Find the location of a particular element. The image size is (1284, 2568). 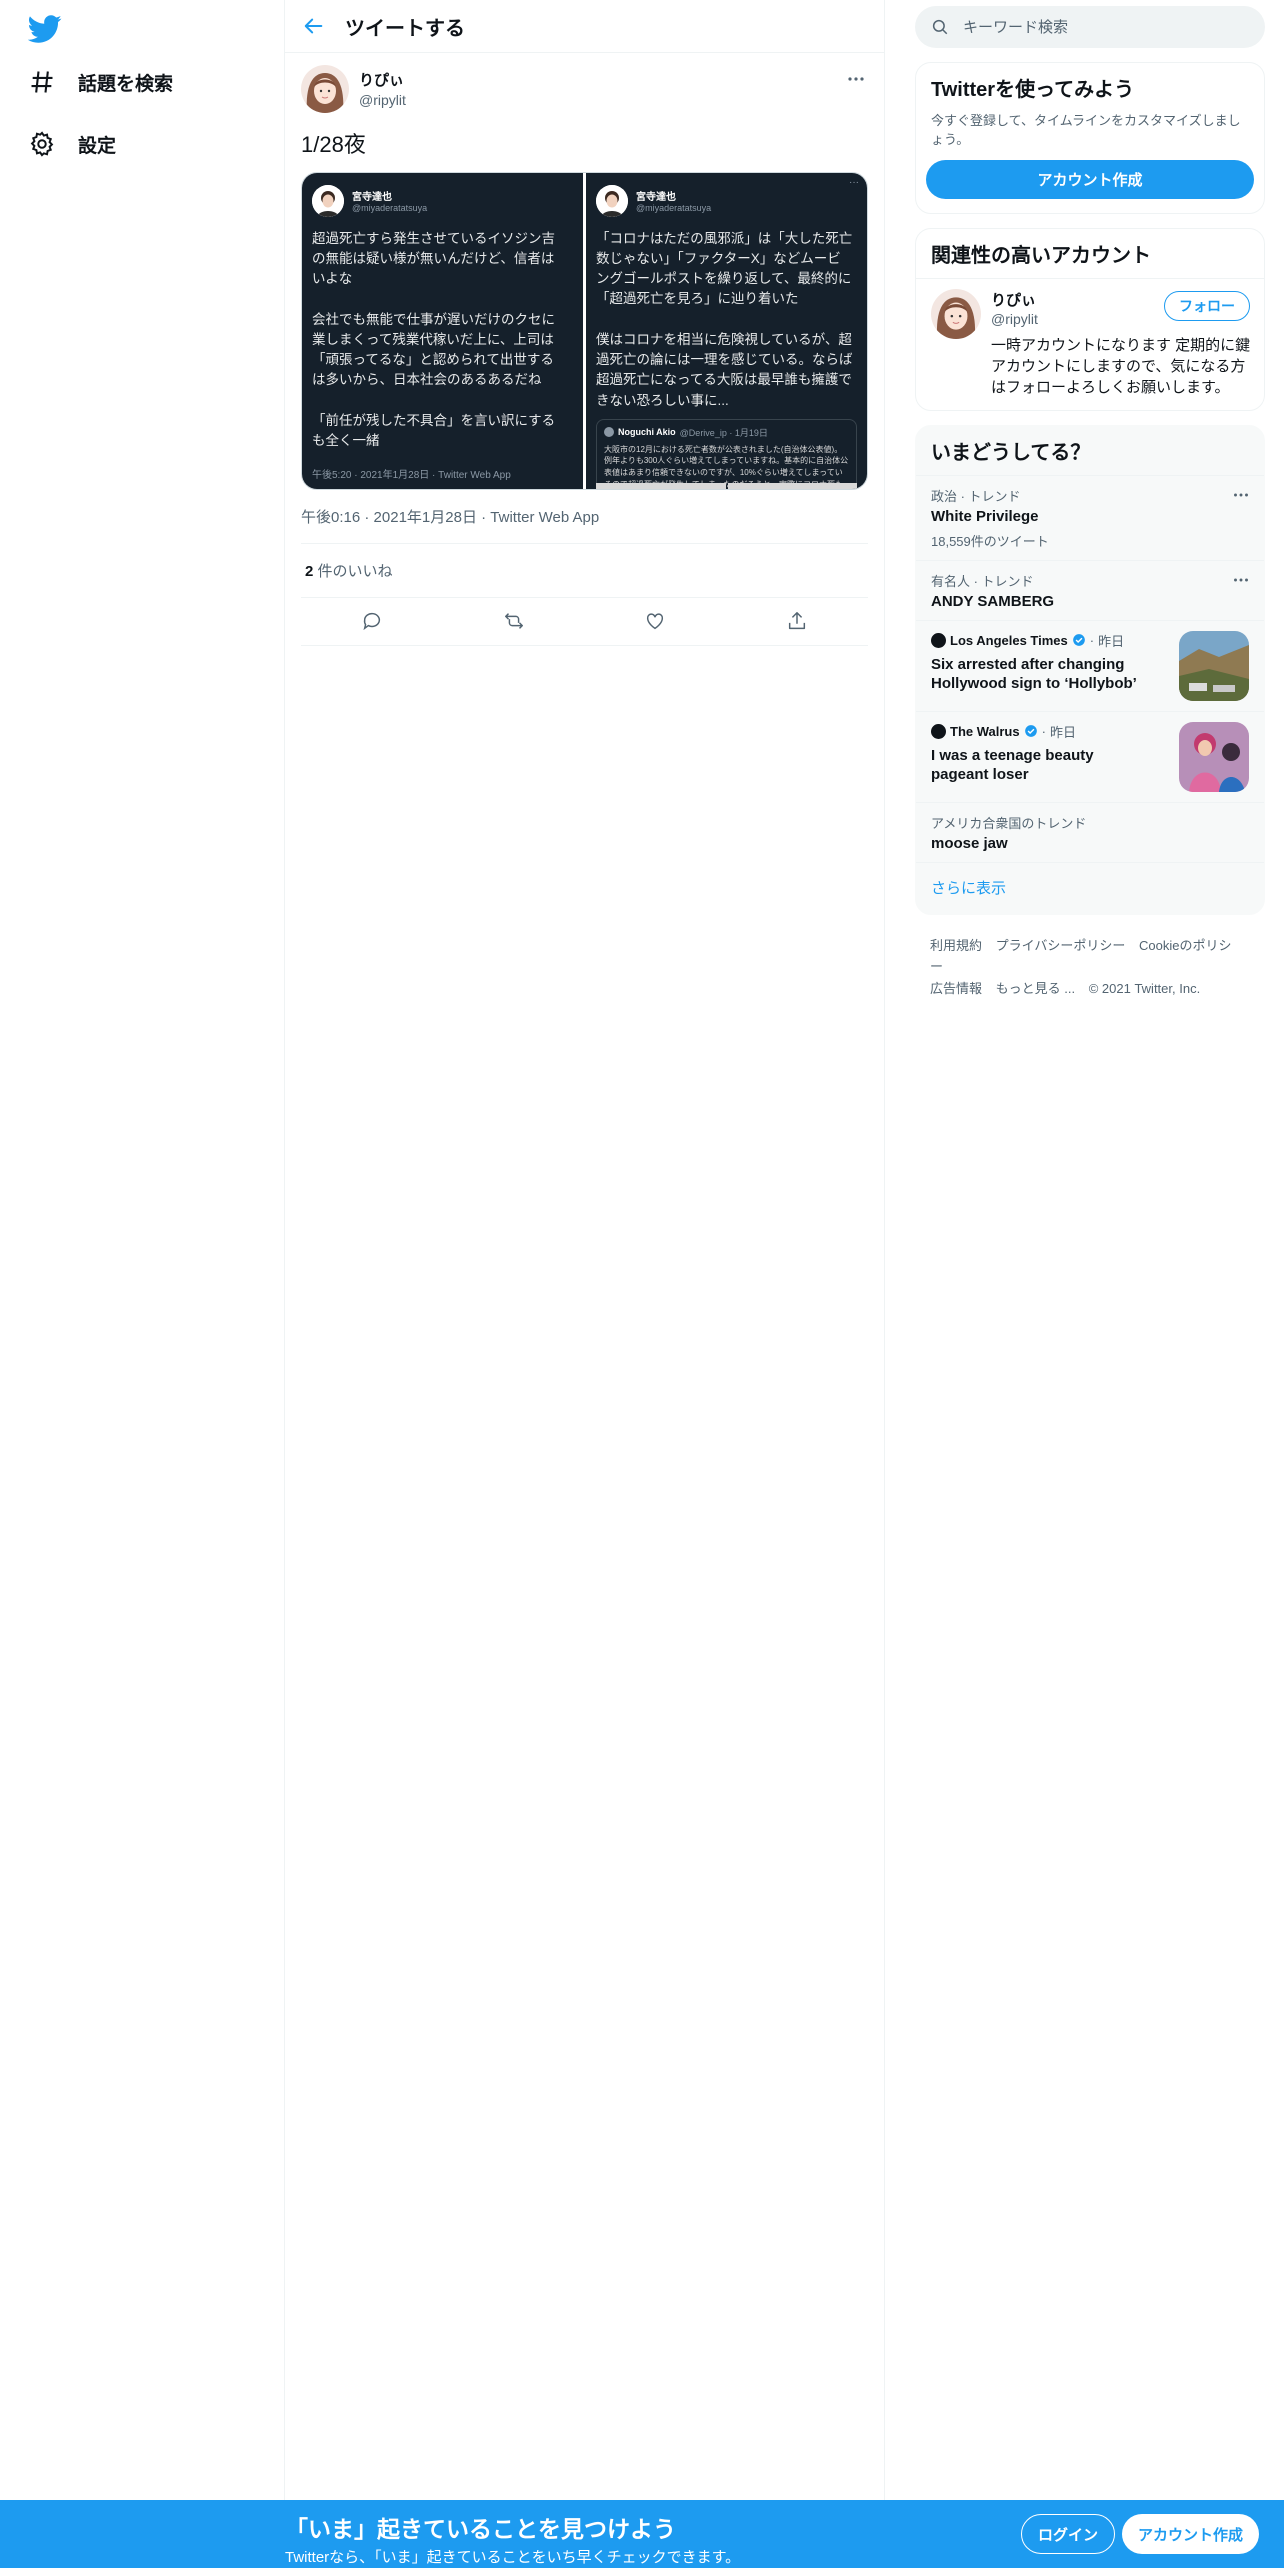

tweet-author: りぴぃ @ripylit is located at coordinates (584, 93).